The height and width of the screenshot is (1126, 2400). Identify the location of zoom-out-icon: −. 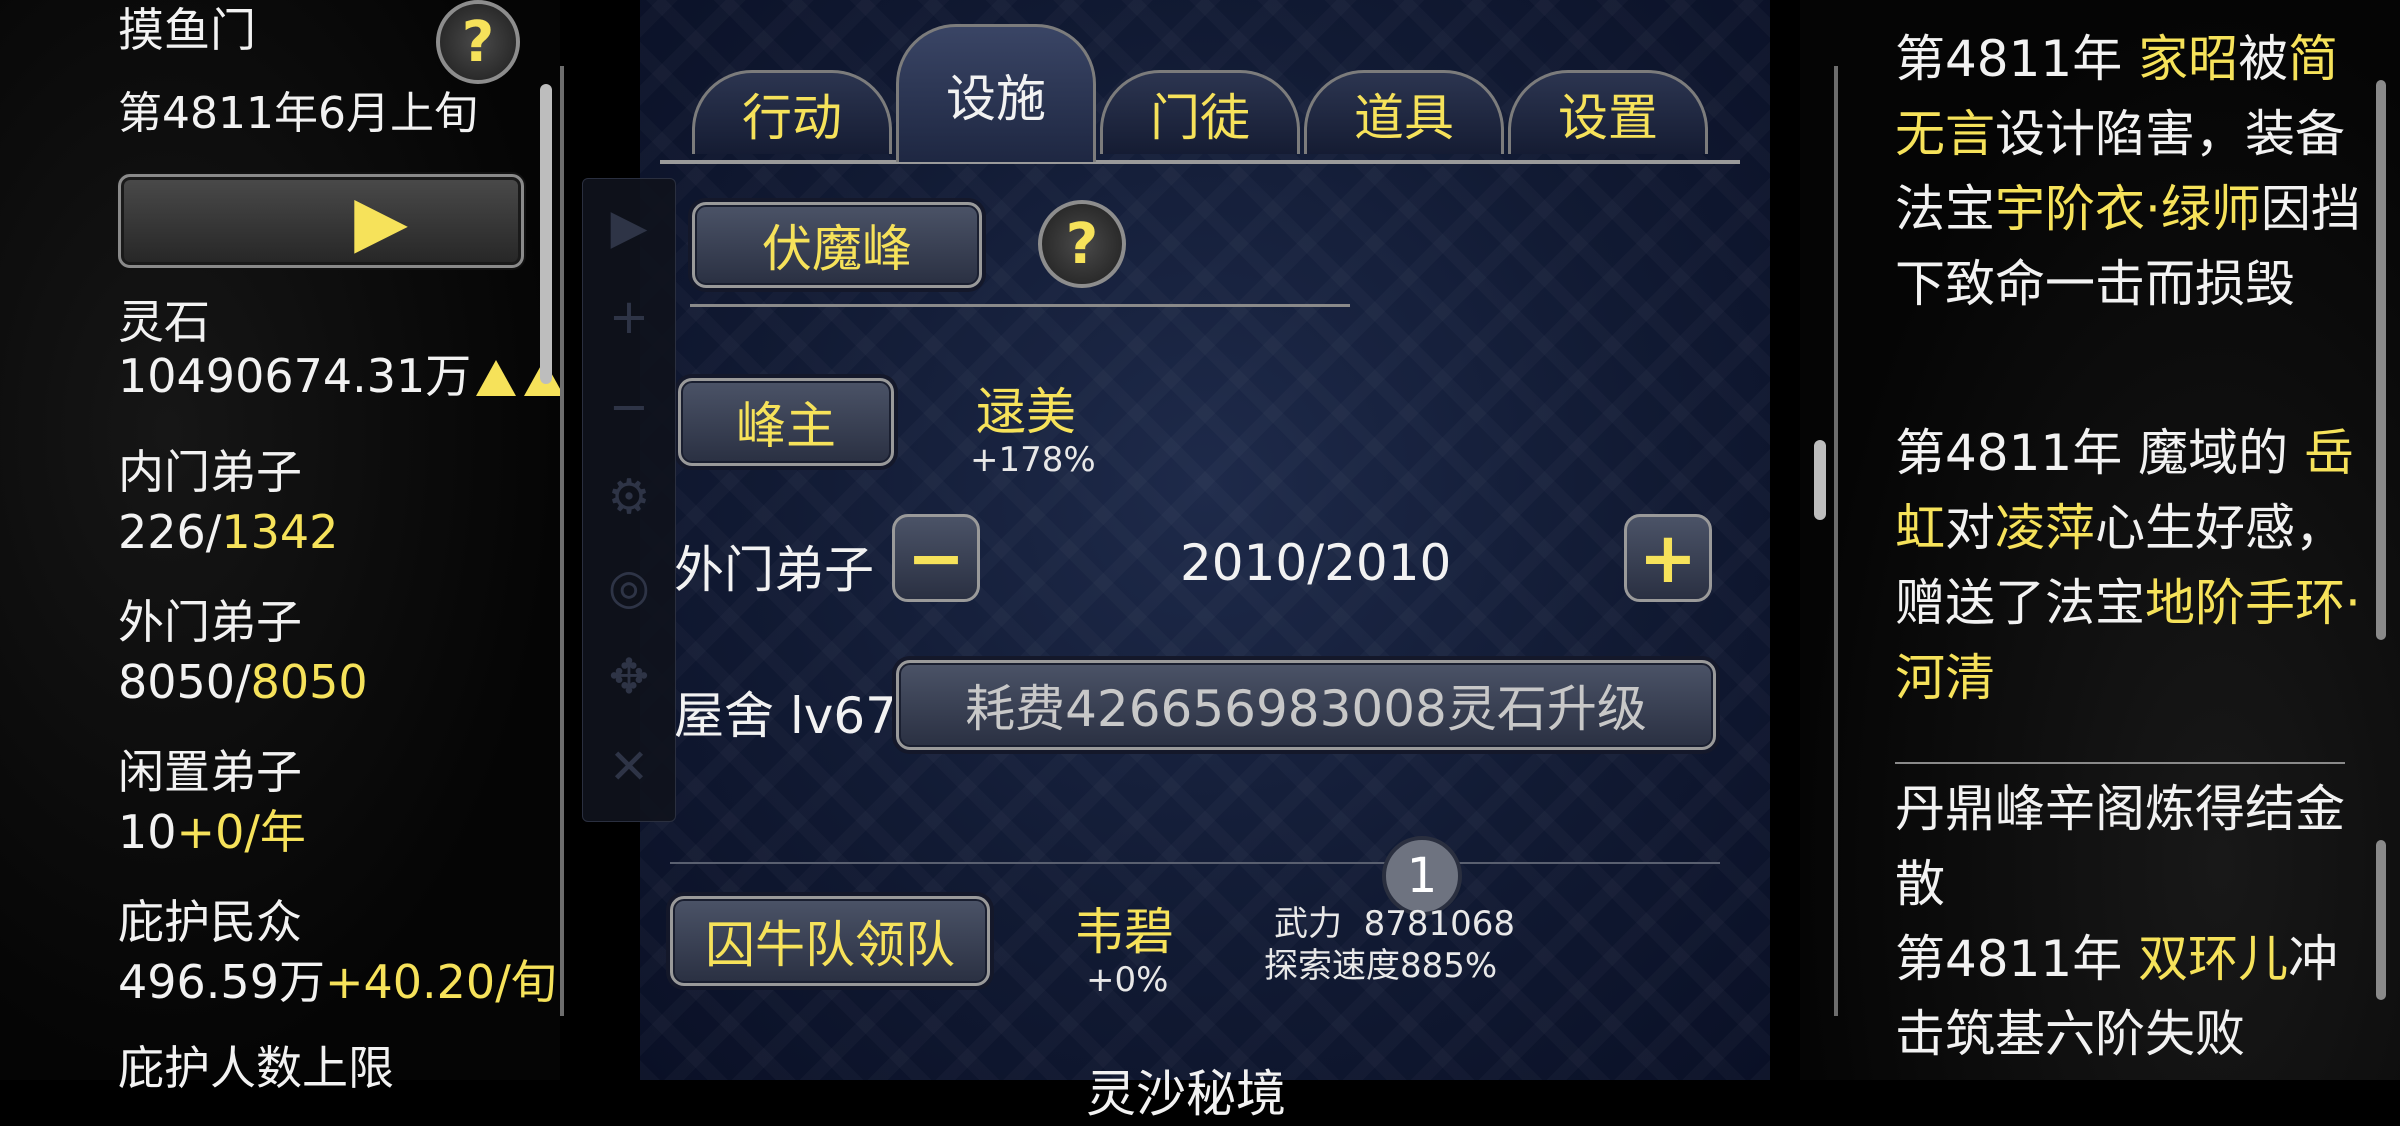
(629, 407).